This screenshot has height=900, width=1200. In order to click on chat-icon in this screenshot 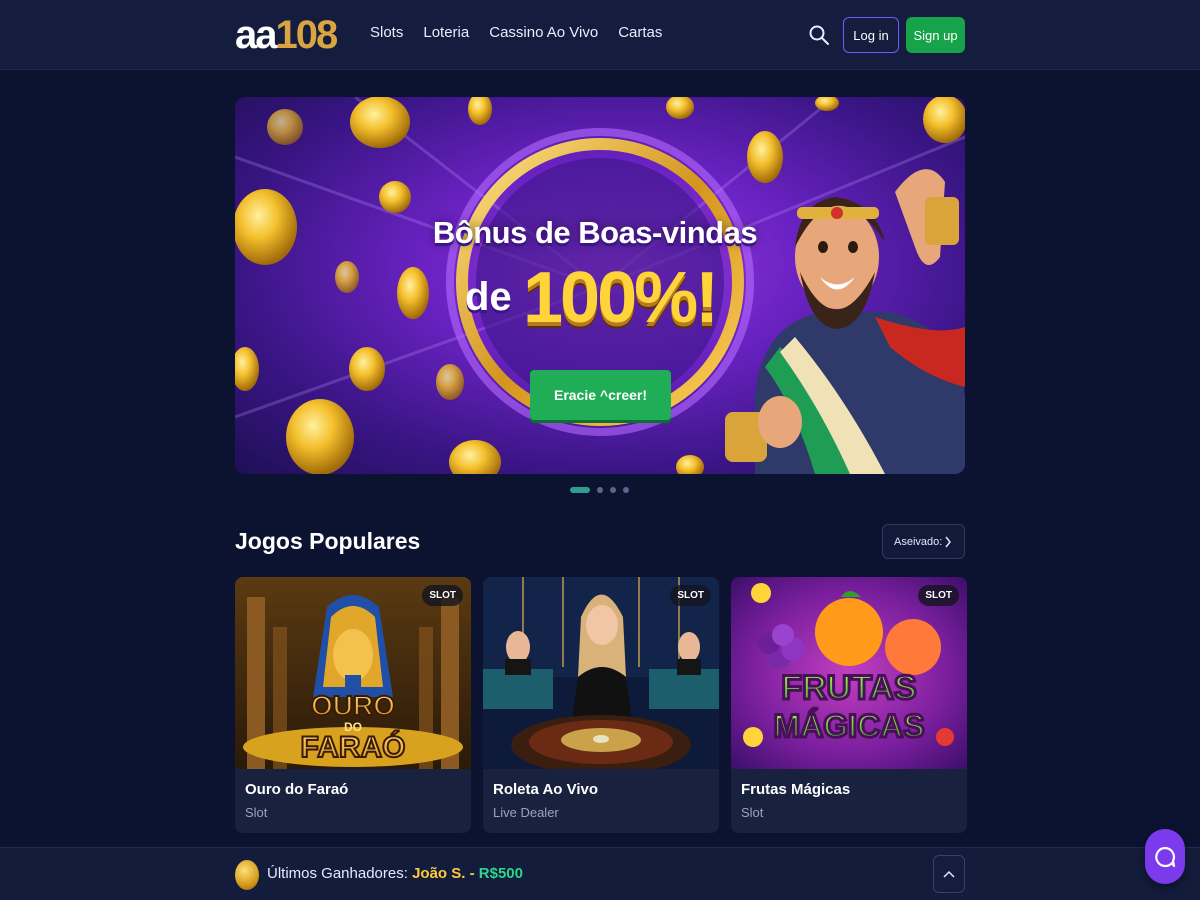, I will do `click(1165, 856)`.